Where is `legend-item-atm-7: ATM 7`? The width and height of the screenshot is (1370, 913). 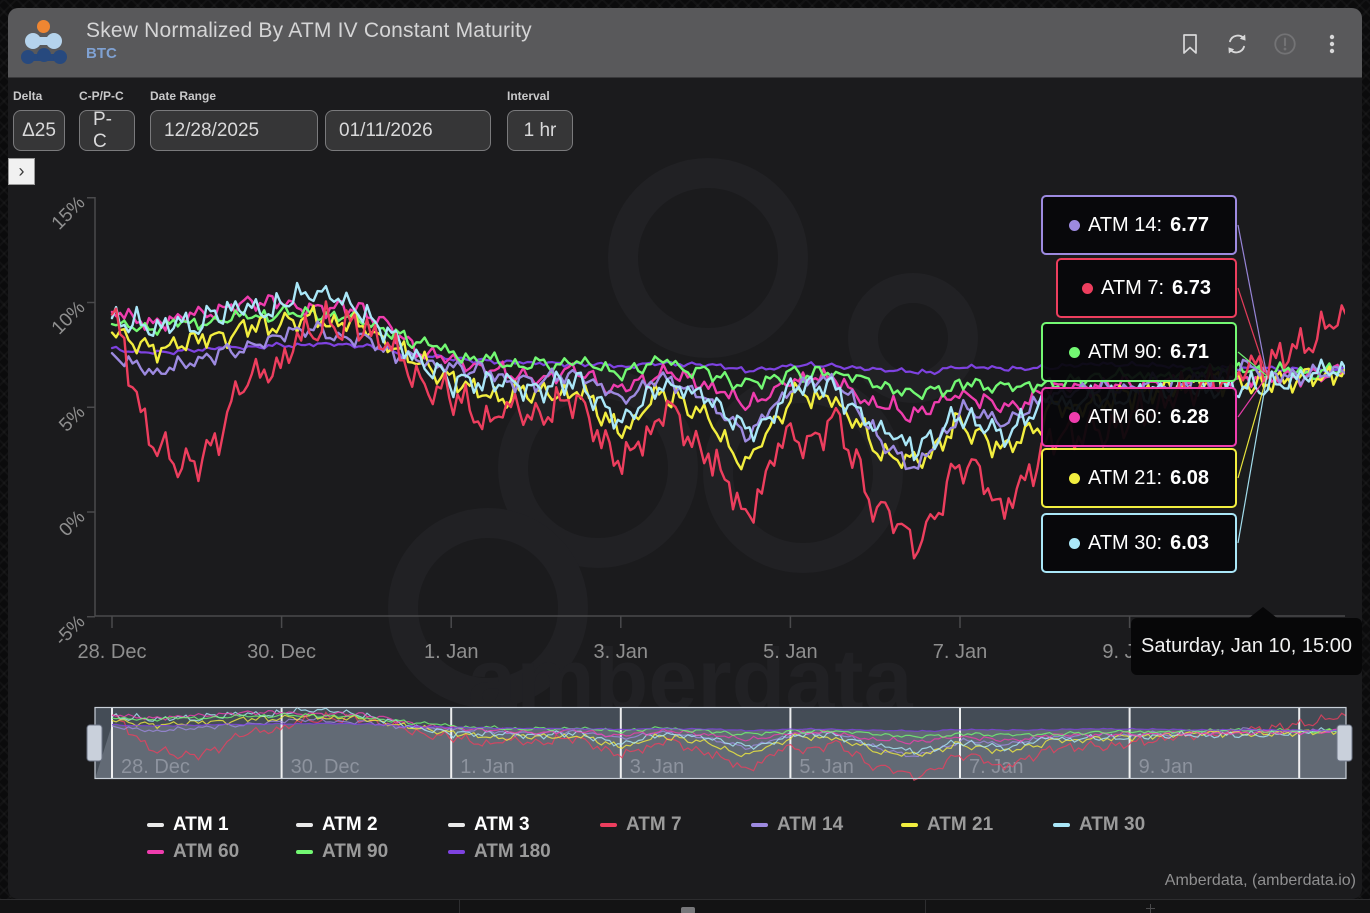 legend-item-atm-7: ATM 7 is located at coordinates (641, 825).